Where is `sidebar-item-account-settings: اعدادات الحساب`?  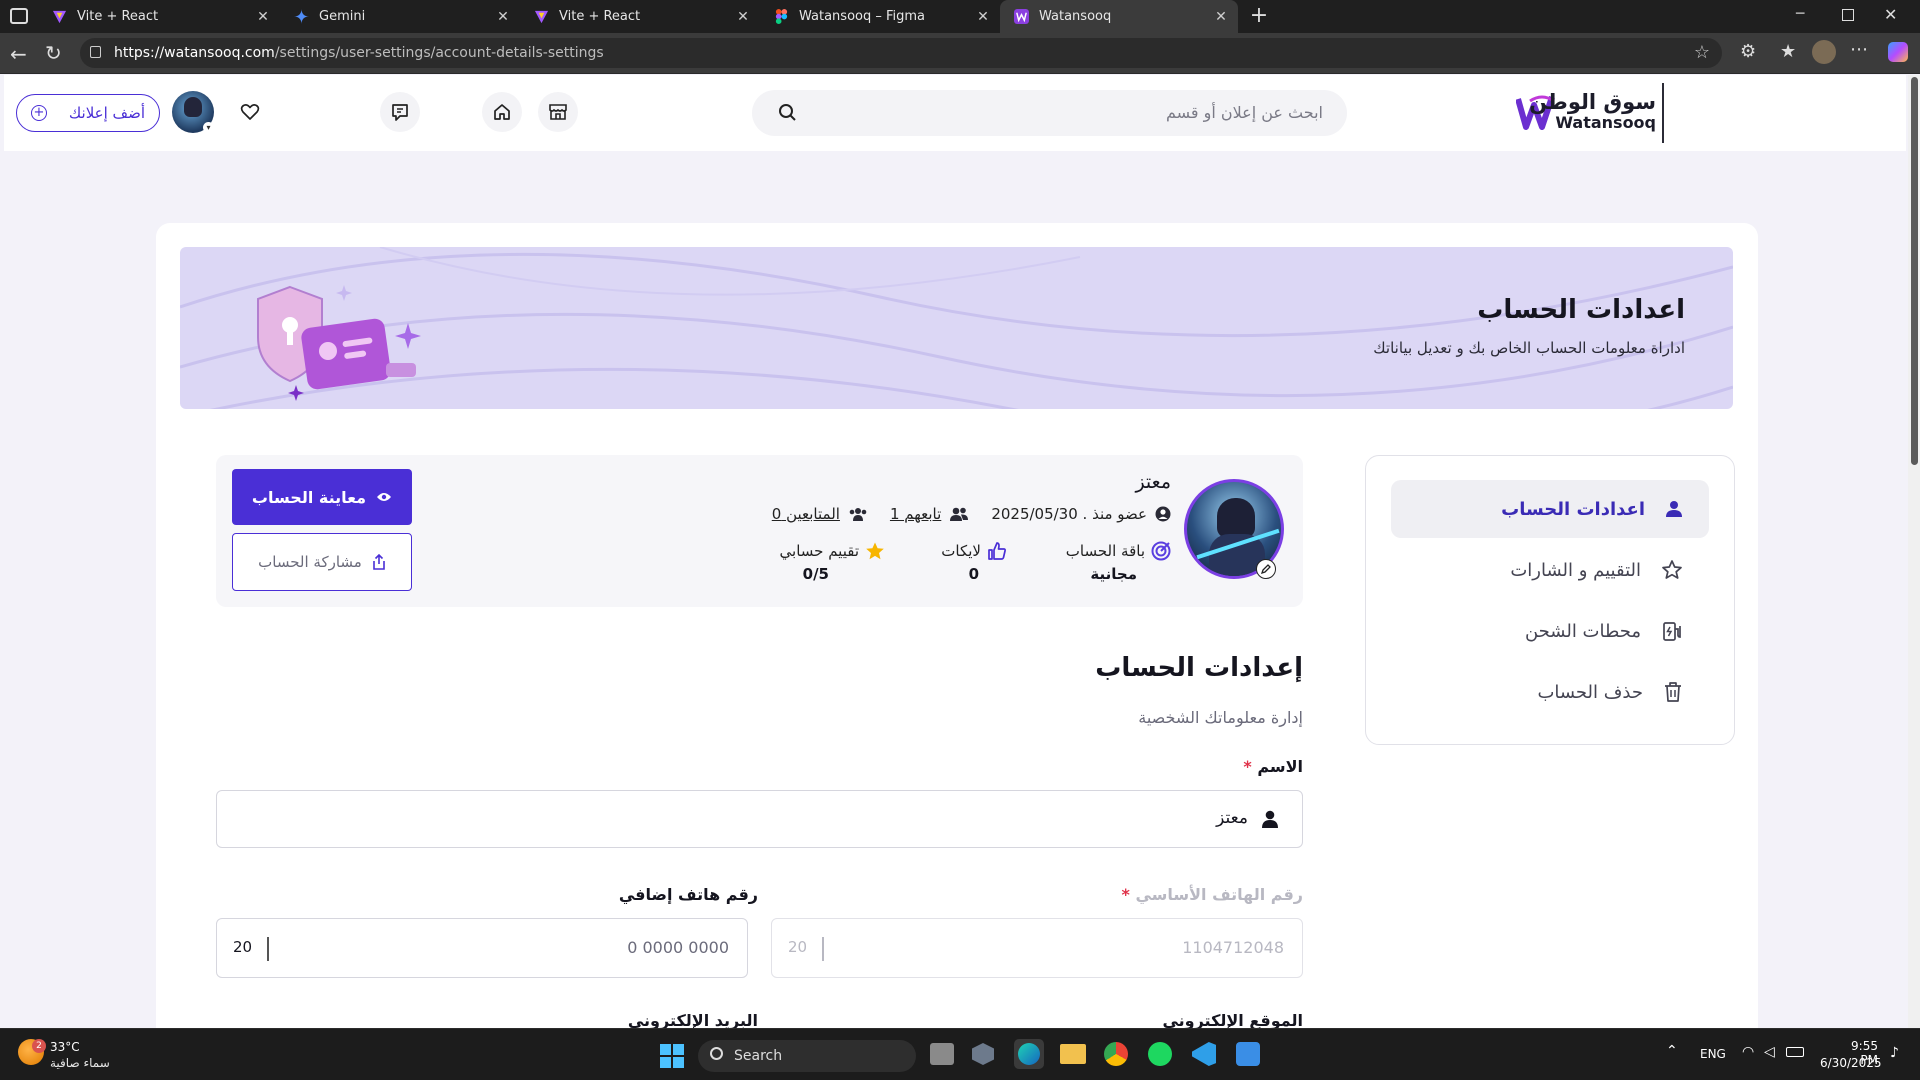 sidebar-item-account-settings: اعدادات الحساب is located at coordinates (1550, 509).